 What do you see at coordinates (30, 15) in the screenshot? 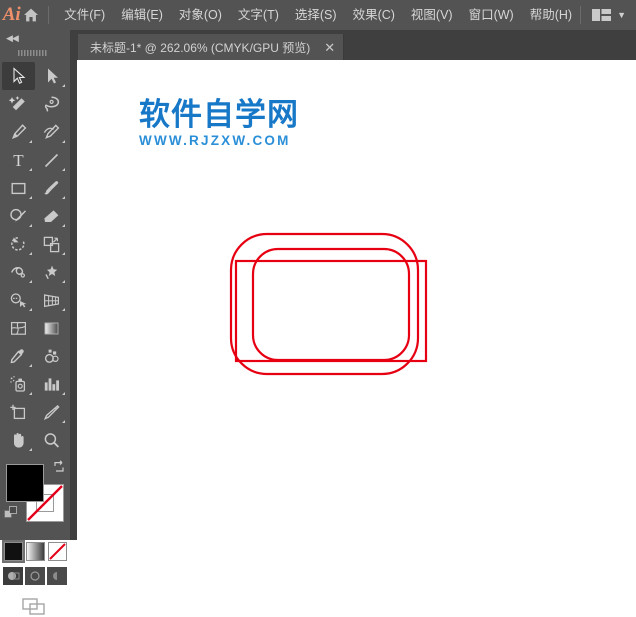
I see `home-icon` at bounding box center [30, 15].